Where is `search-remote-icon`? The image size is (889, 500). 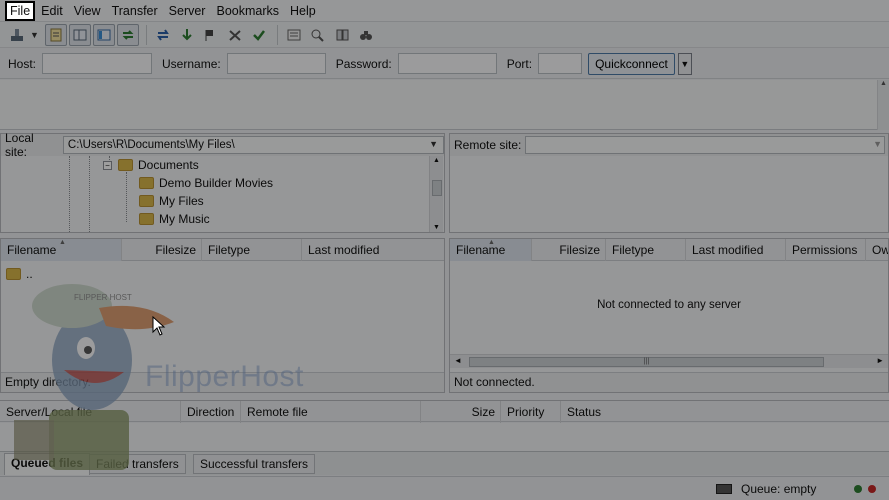
search-remote-icon is located at coordinates (366, 35).